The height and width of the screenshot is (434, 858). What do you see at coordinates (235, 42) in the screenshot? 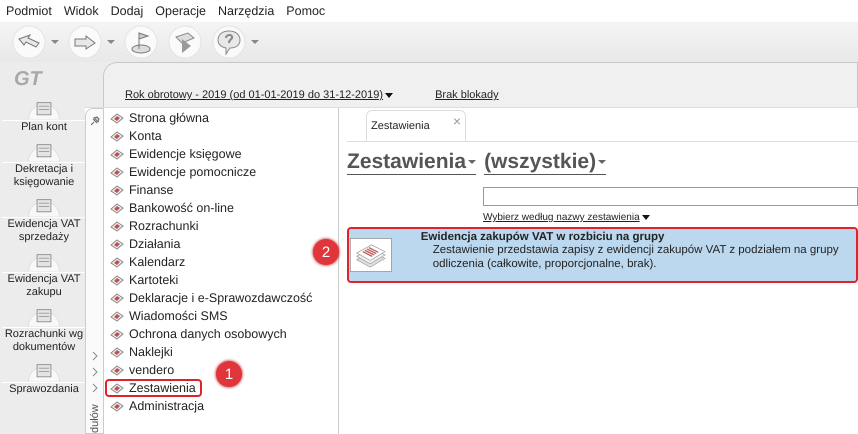
I see `help-icon` at bounding box center [235, 42].